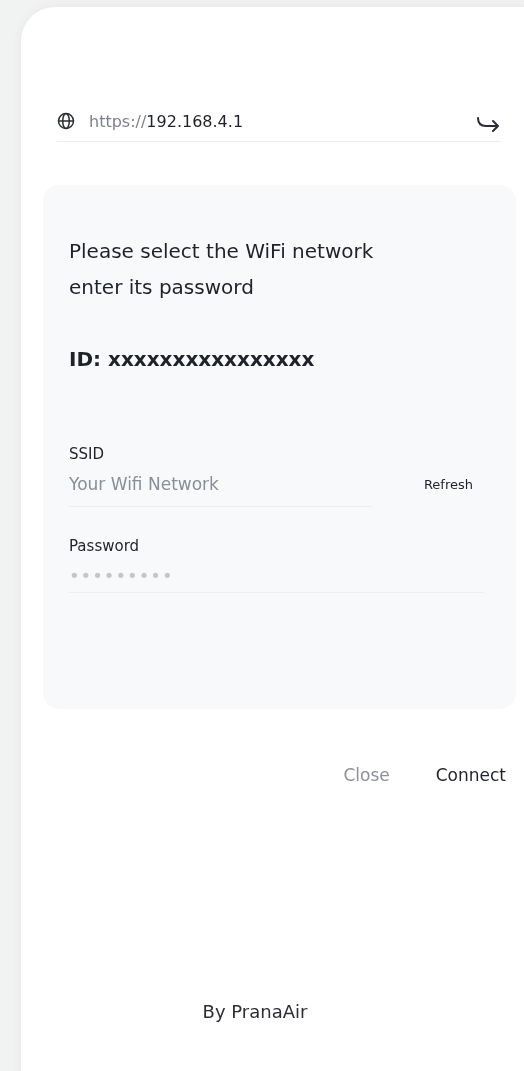 The height and width of the screenshot is (1071, 524). What do you see at coordinates (279, 126) in the screenshot?
I see `url-bar: https://192.168.4.1` at bounding box center [279, 126].